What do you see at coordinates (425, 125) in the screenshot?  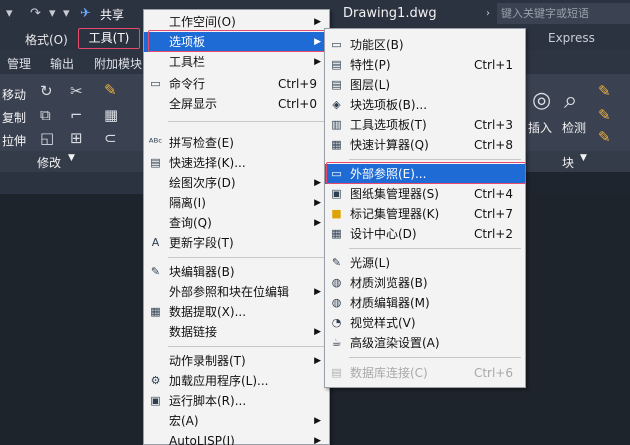 I see `menu-item-tool-palettes: ▥ 工具选项板(T) Ctrl+3` at bounding box center [425, 125].